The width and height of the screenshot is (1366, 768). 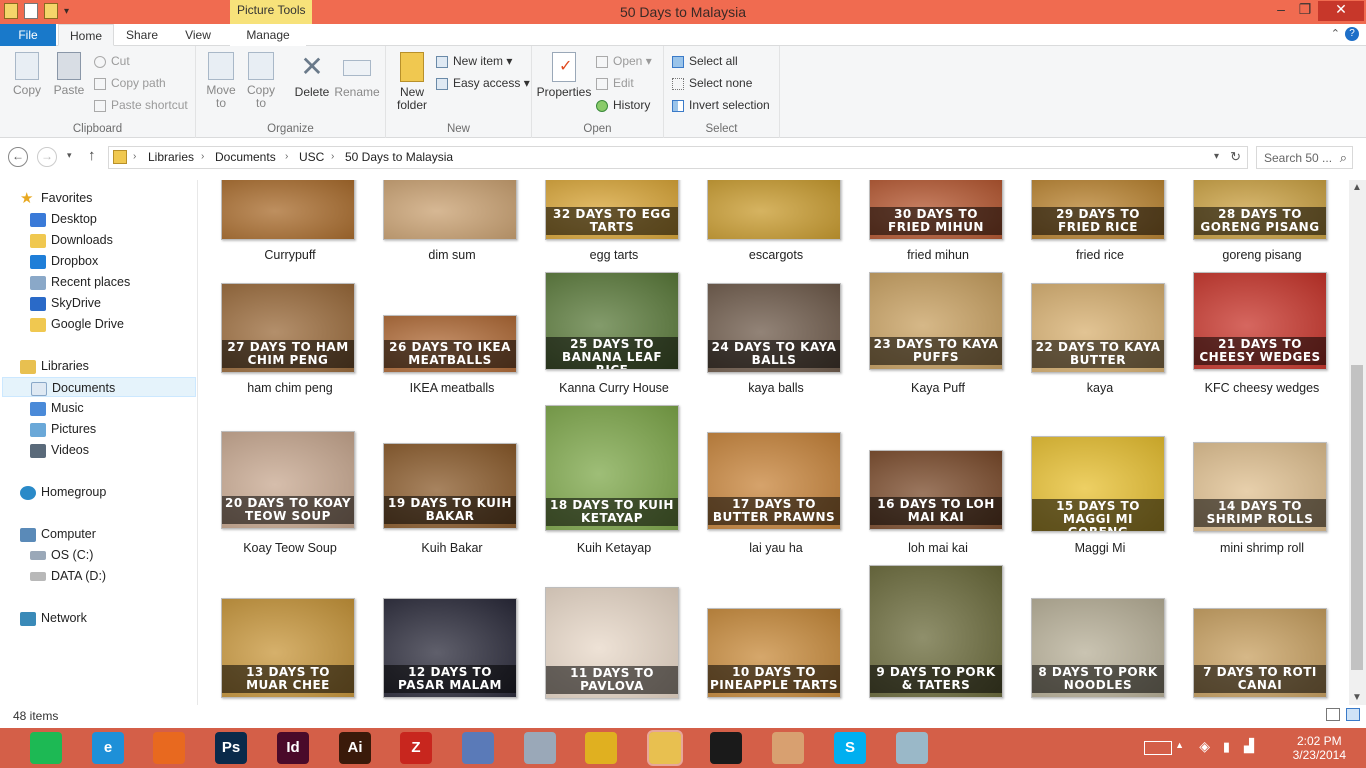 I want to click on notepad-icon, so click(x=912, y=748).